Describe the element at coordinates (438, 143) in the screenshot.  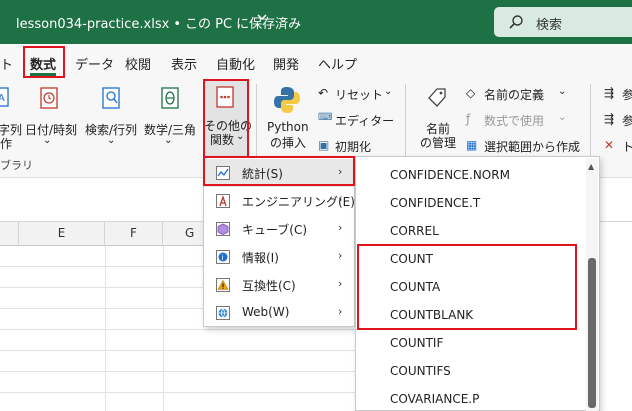
I see `name-manager-label-2: の管理` at that location.